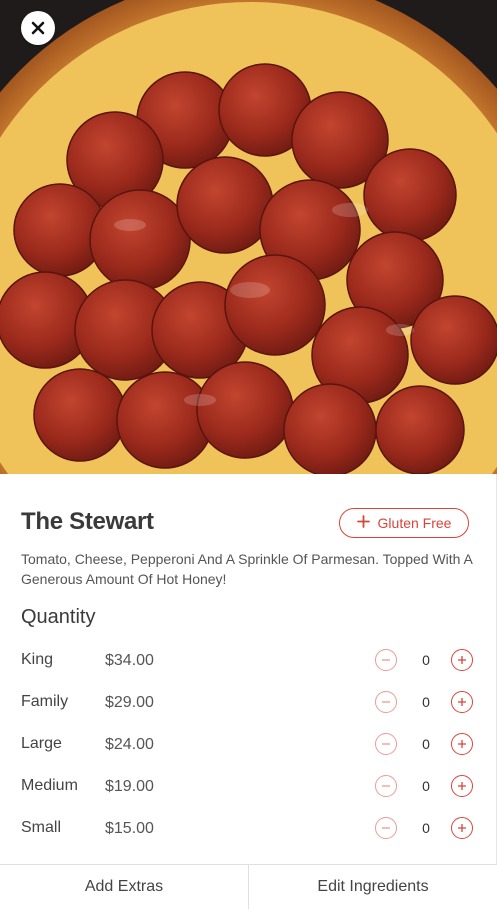 This screenshot has height=909, width=497. Describe the element at coordinates (248, 829) in the screenshot. I see `size-row-small: Small $15.00 0` at that location.